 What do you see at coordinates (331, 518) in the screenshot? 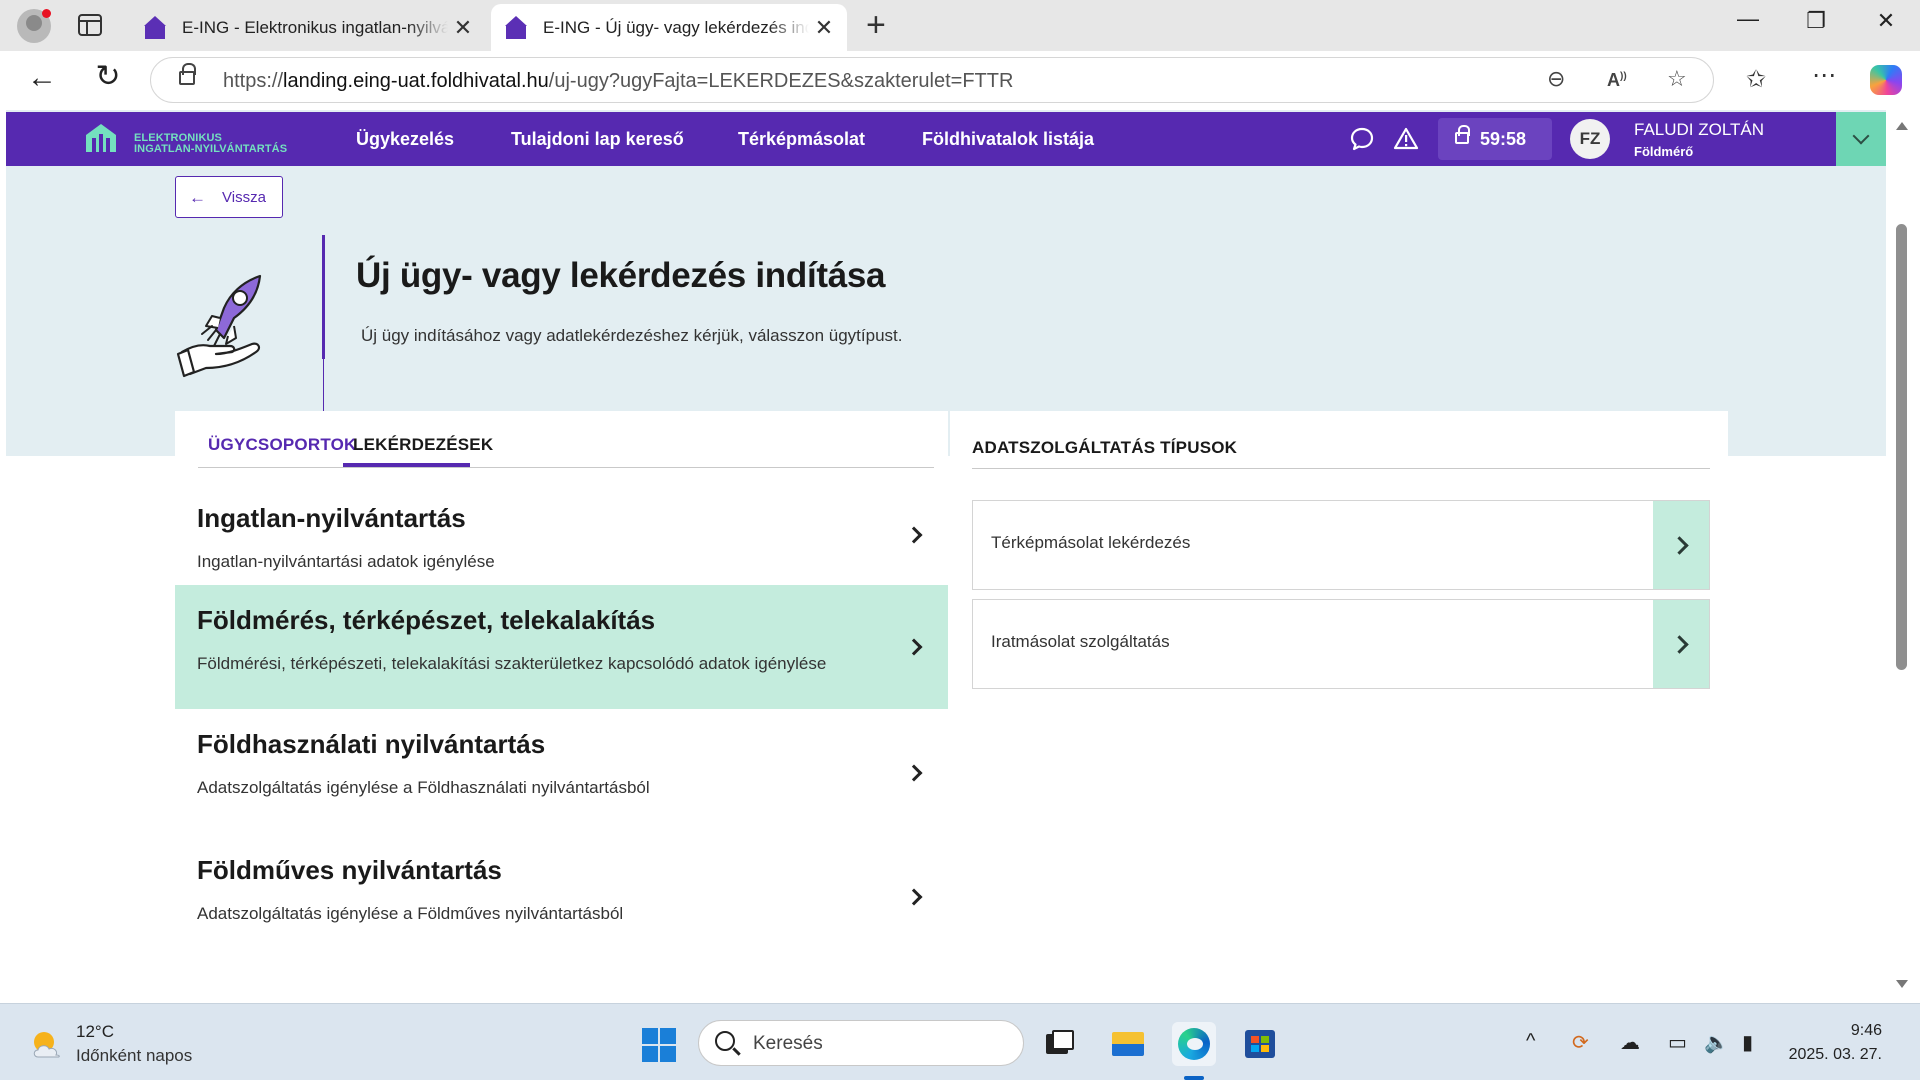
I see `category-title: Ingatlan-nyilvántartás` at bounding box center [331, 518].